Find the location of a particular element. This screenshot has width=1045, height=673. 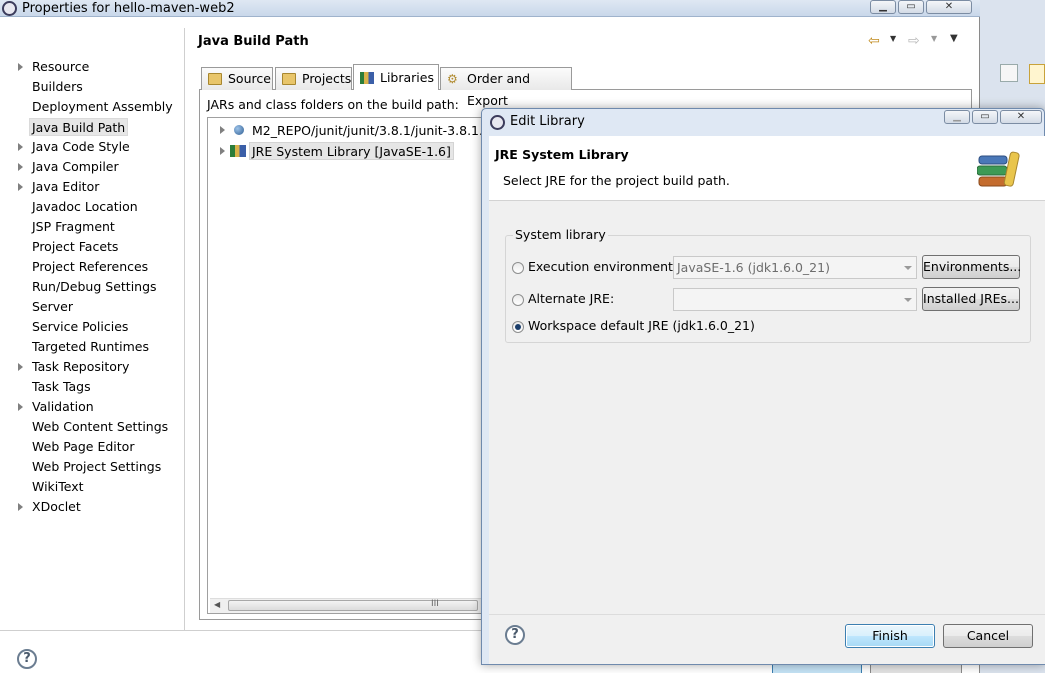

nav-item: Validation is located at coordinates (63, 407).